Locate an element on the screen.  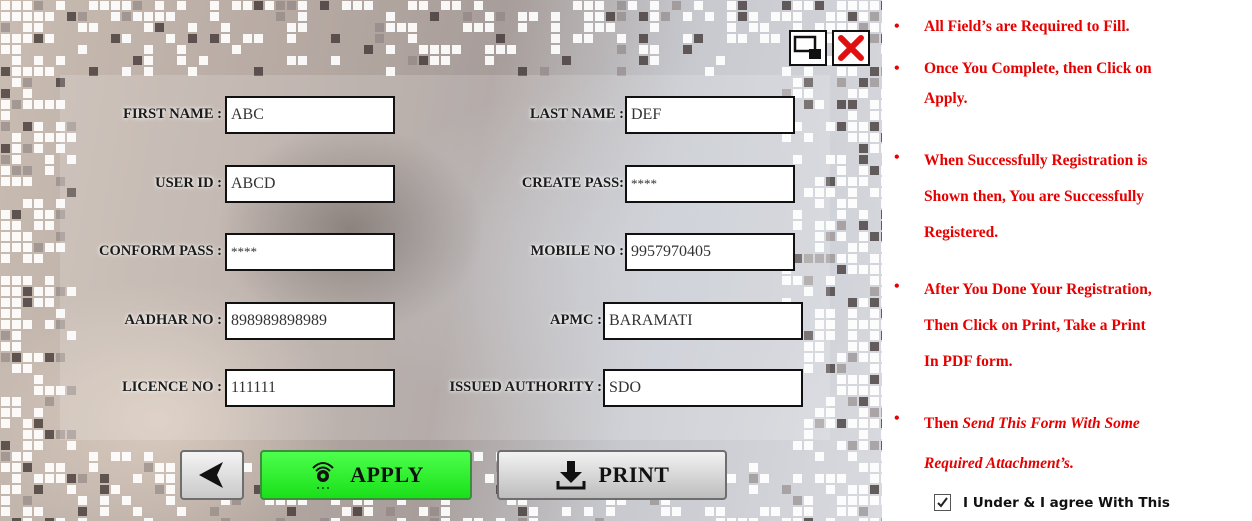
instruction-line-italic: Send This Form With Some is located at coordinates (1051, 423).